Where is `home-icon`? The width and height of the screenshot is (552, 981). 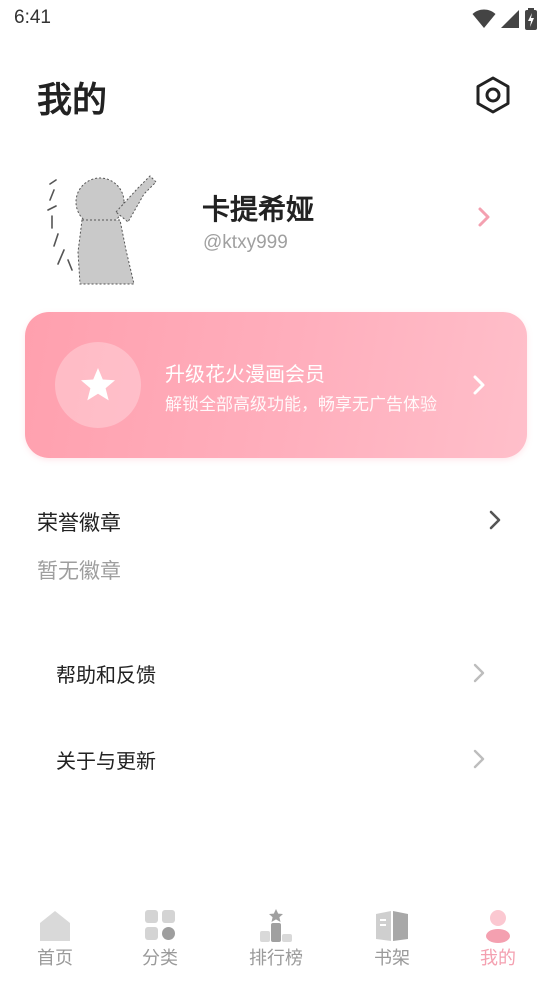
home-icon is located at coordinates (55, 926).